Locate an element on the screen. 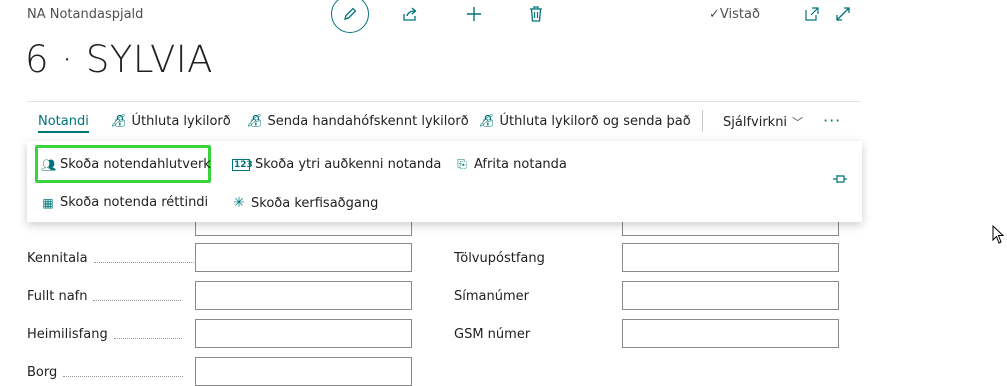  plus-icon is located at coordinates (474, 14).